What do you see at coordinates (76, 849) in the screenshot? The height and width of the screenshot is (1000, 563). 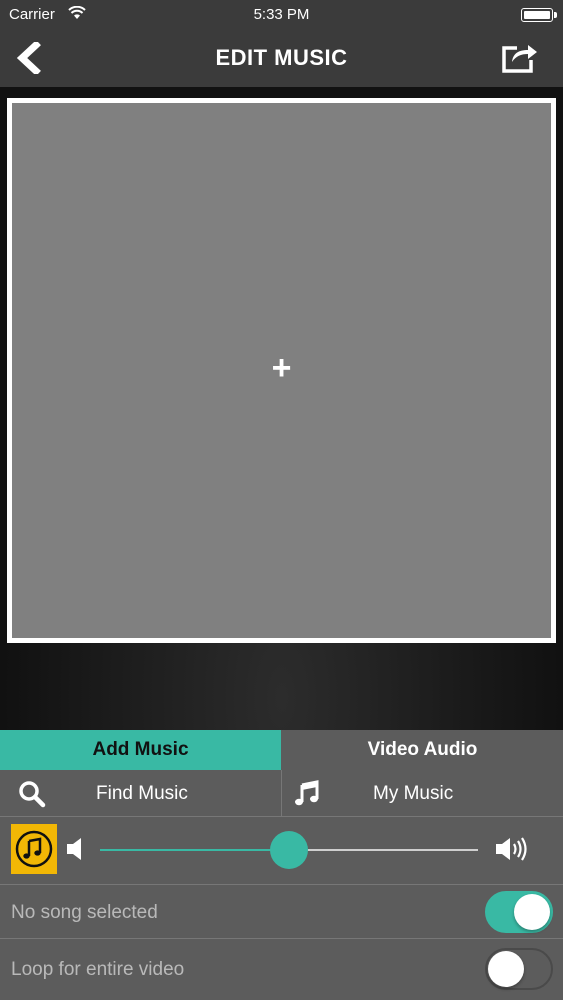 I see `speaker-low-icon` at bounding box center [76, 849].